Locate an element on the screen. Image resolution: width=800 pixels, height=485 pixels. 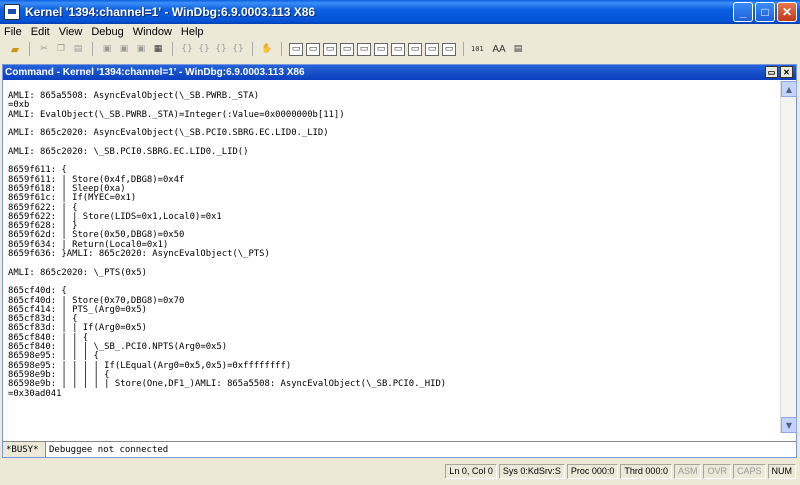
menu-help: Help is located at coordinates (192, 32).